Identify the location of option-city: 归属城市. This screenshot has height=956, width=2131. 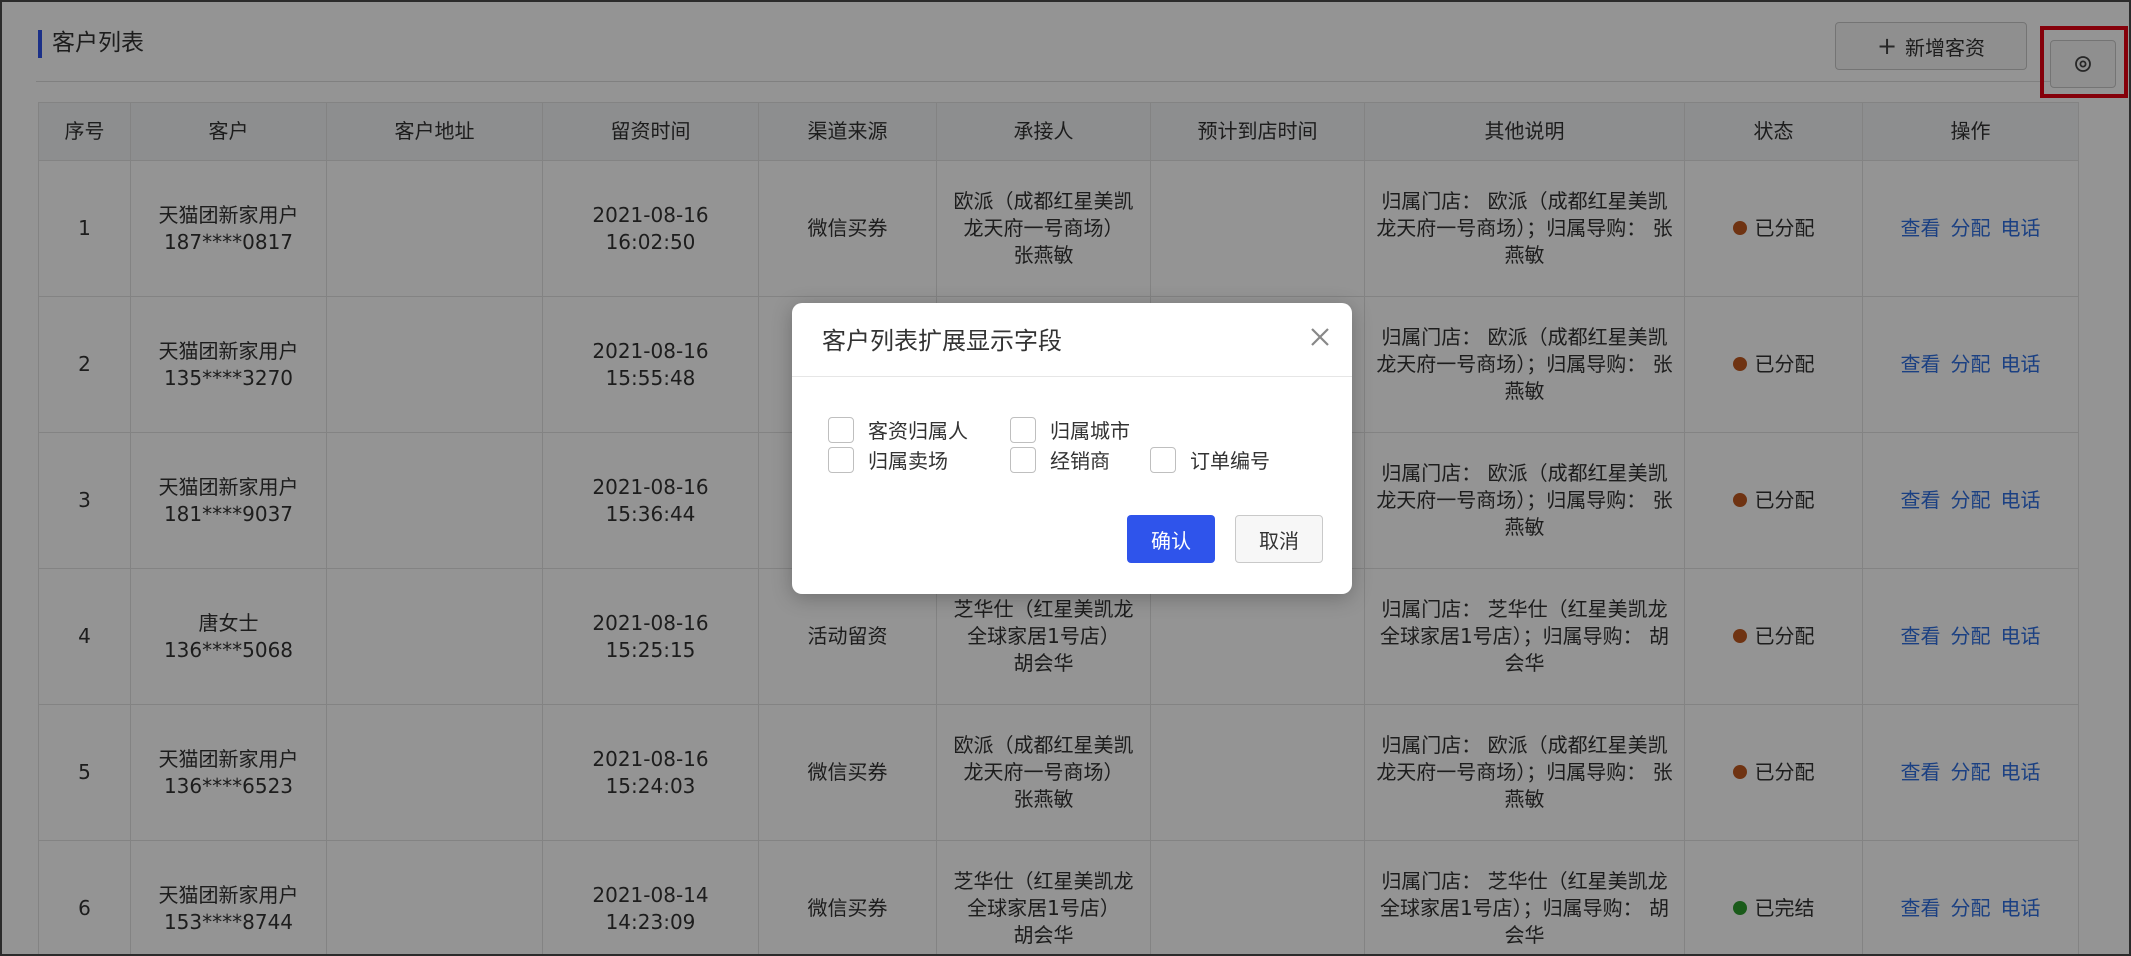
(1070, 429).